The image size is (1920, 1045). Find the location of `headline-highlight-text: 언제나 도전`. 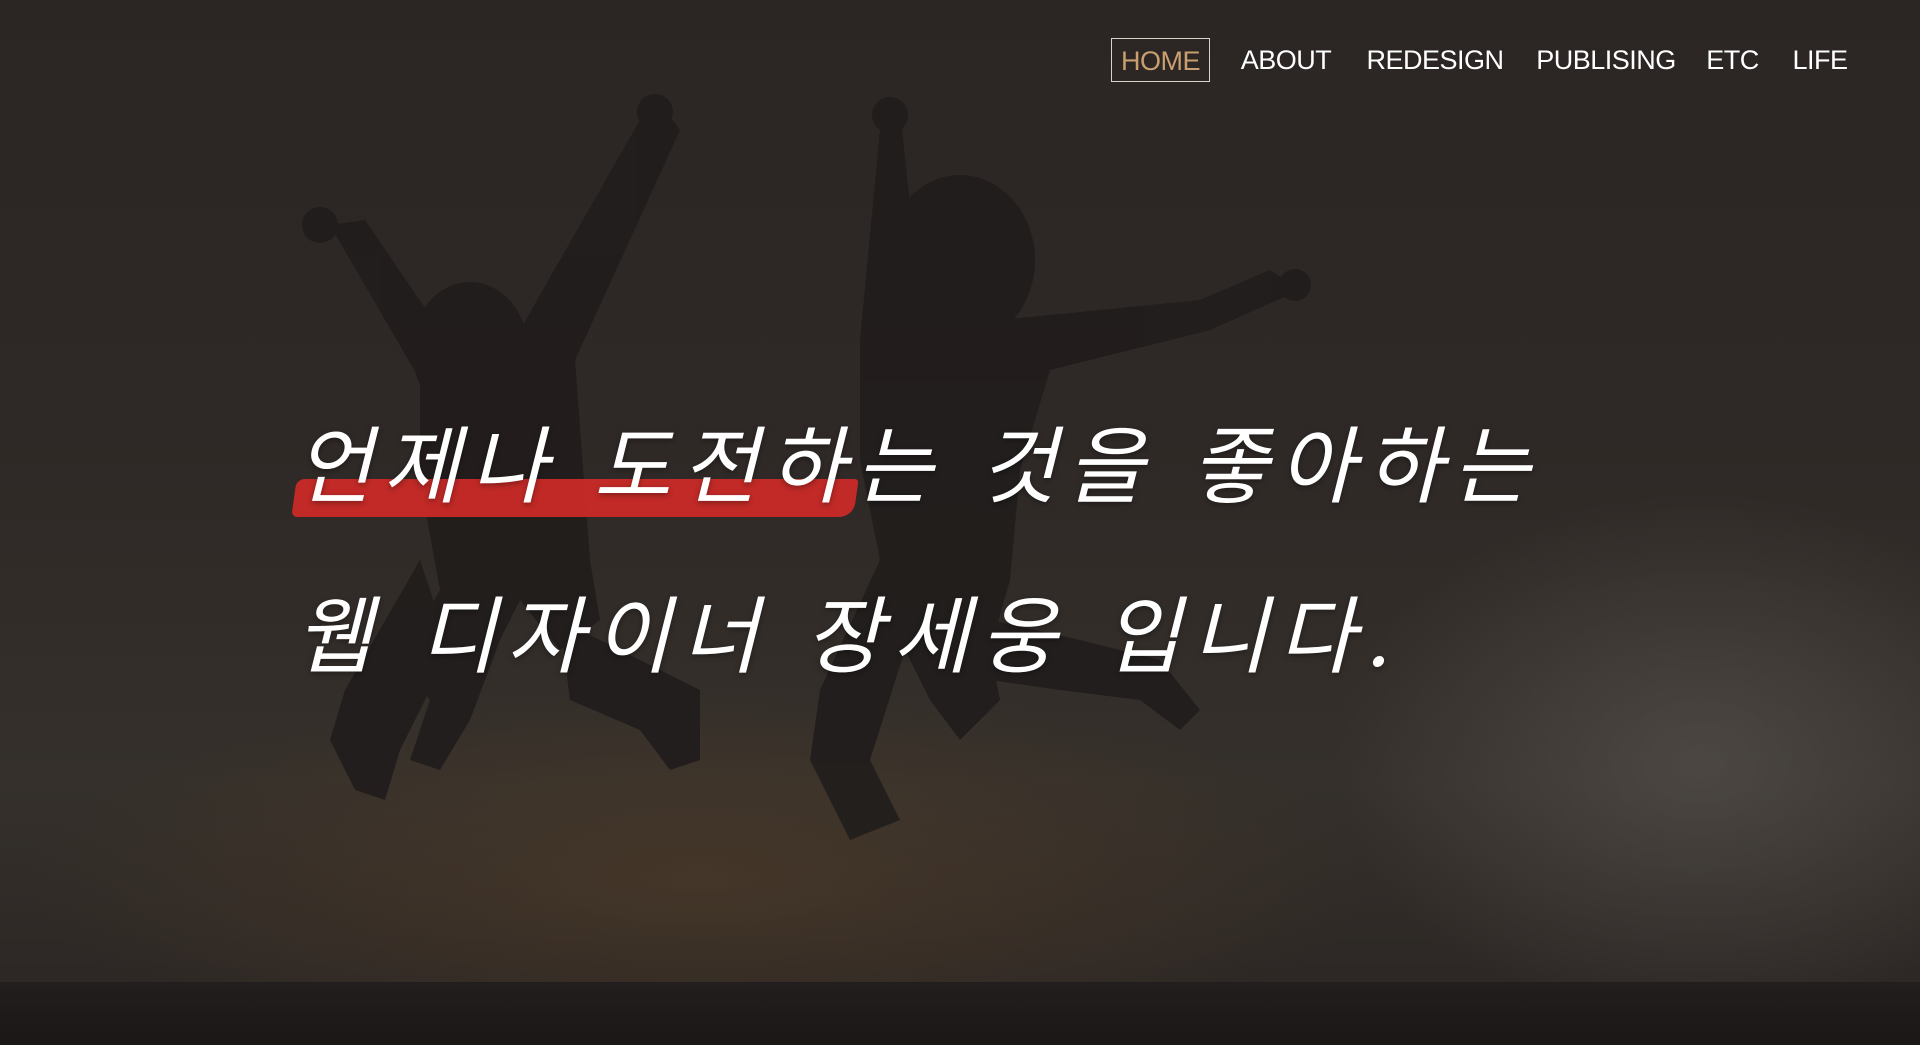

headline-highlight-text: 언제나 도전 is located at coordinates (532, 467).